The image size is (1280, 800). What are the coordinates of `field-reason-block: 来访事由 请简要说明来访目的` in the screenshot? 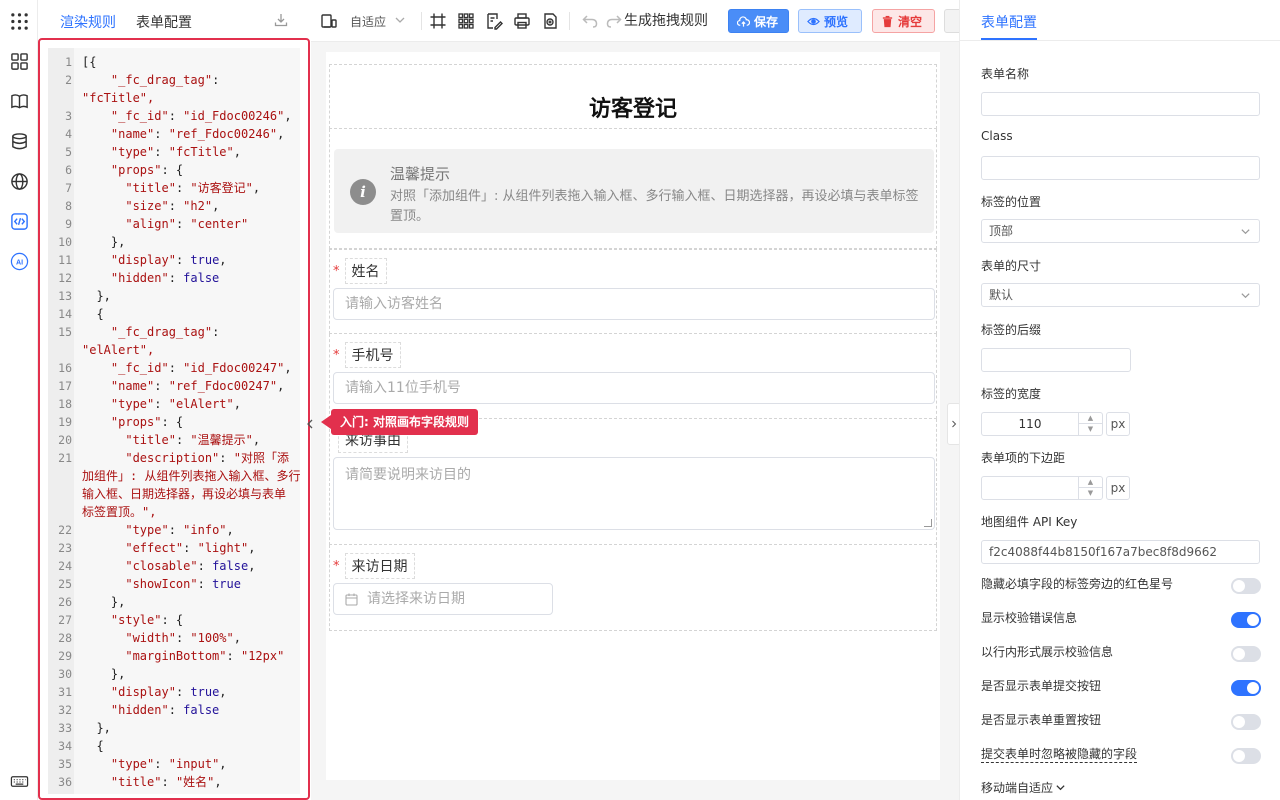 It's located at (633, 482).